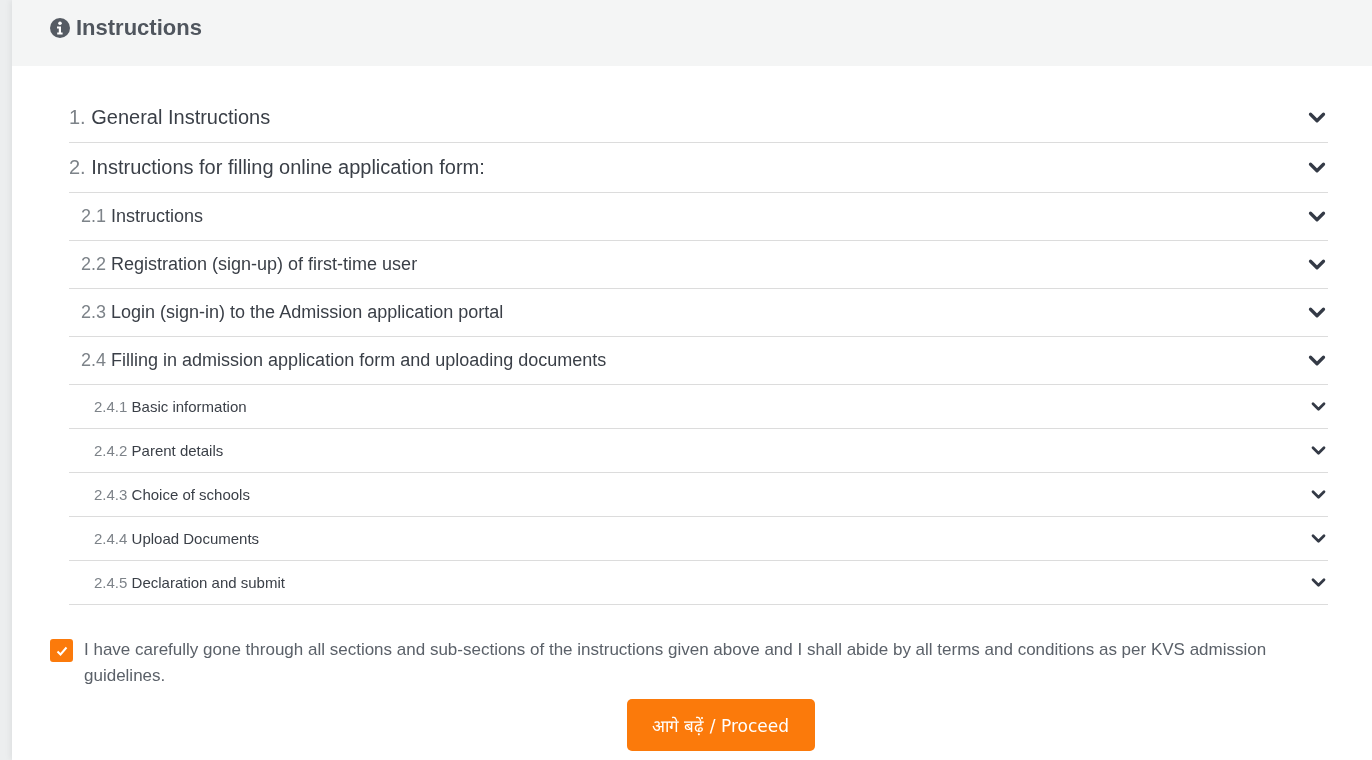 The width and height of the screenshot is (1372, 760). Describe the element at coordinates (698, 265) in the screenshot. I see `accordion-header: 2.2 Registration (sign-up) of first-time user` at that location.